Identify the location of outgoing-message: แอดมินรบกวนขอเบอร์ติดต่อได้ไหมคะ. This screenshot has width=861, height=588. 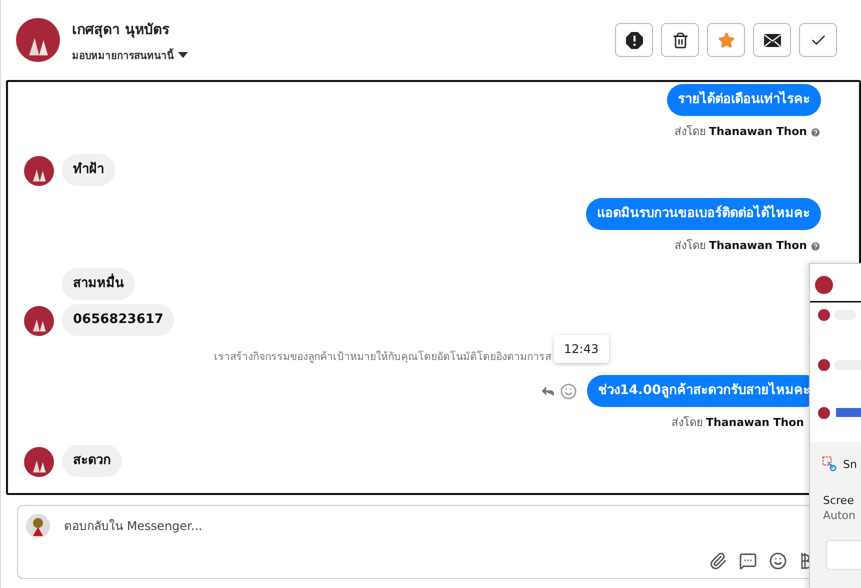
(703, 214).